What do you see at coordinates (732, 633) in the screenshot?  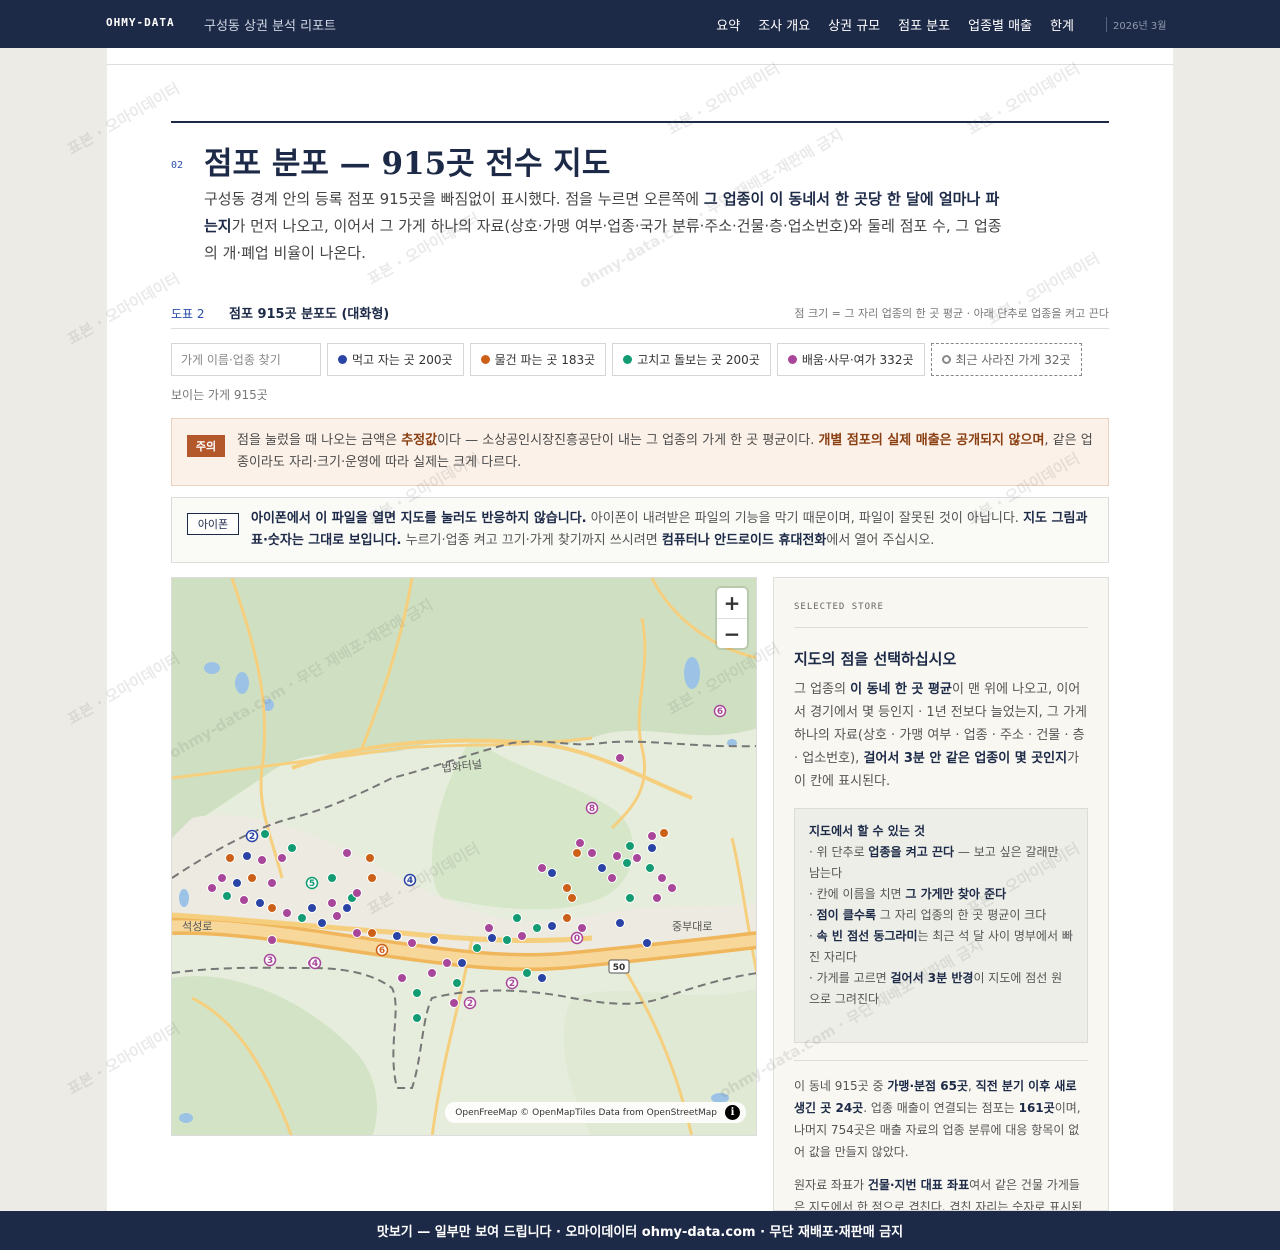 I see `zoom-out-button: −` at bounding box center [732, 633].